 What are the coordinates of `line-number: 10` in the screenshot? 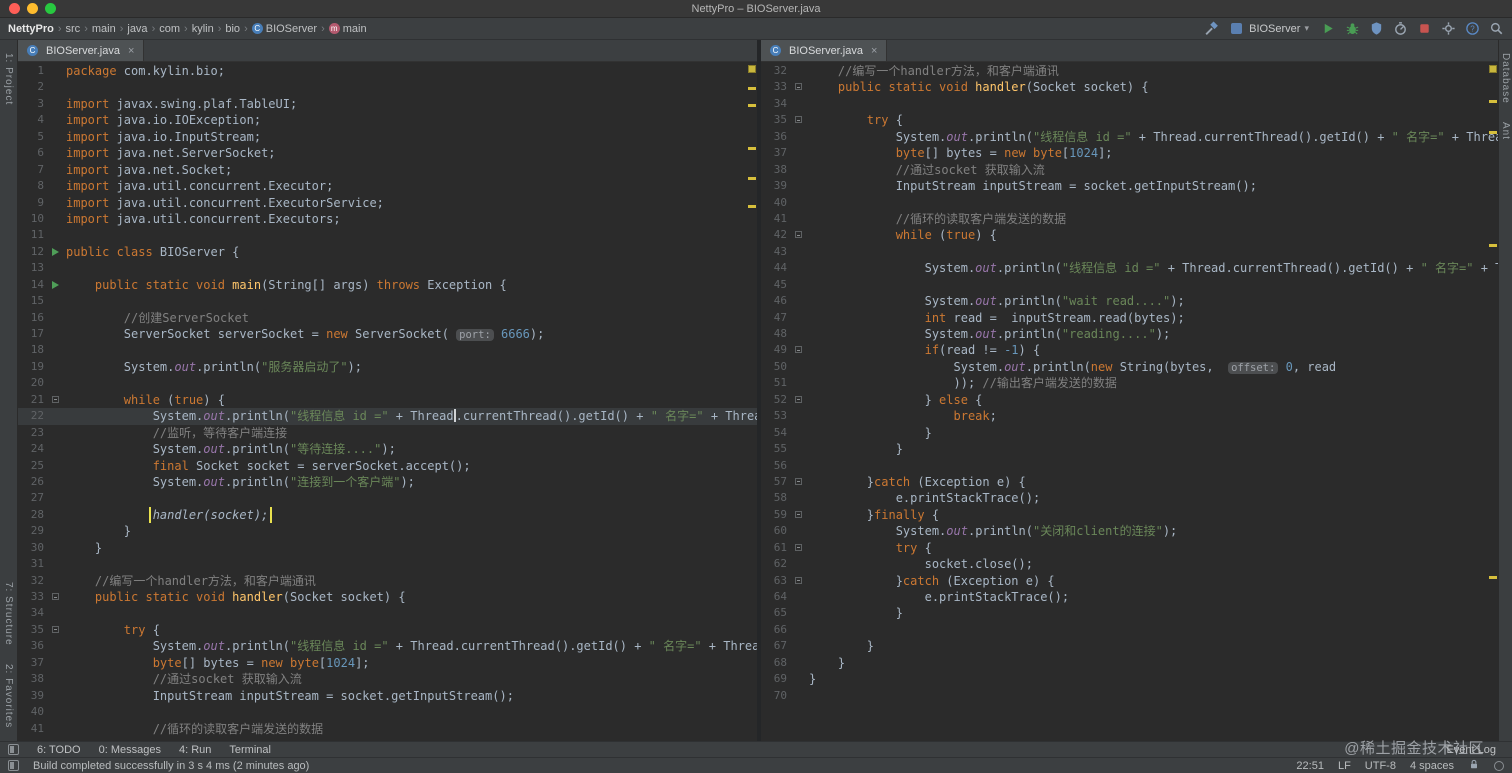 It's located at (33, 219).